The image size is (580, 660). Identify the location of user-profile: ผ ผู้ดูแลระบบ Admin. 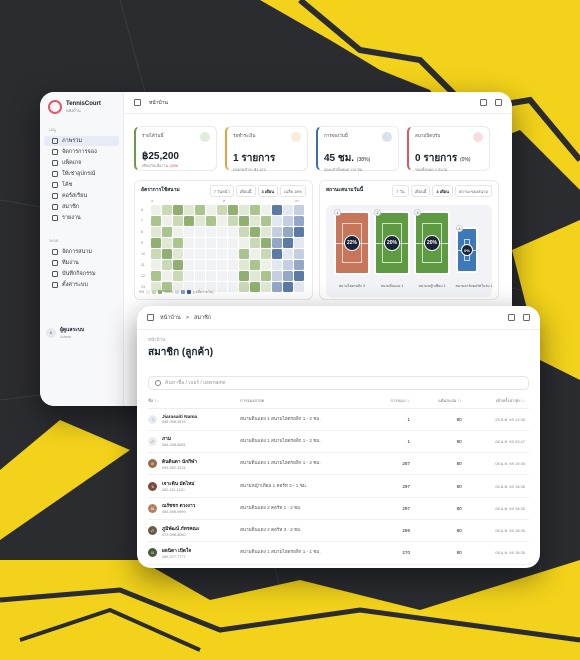
(65, 332).